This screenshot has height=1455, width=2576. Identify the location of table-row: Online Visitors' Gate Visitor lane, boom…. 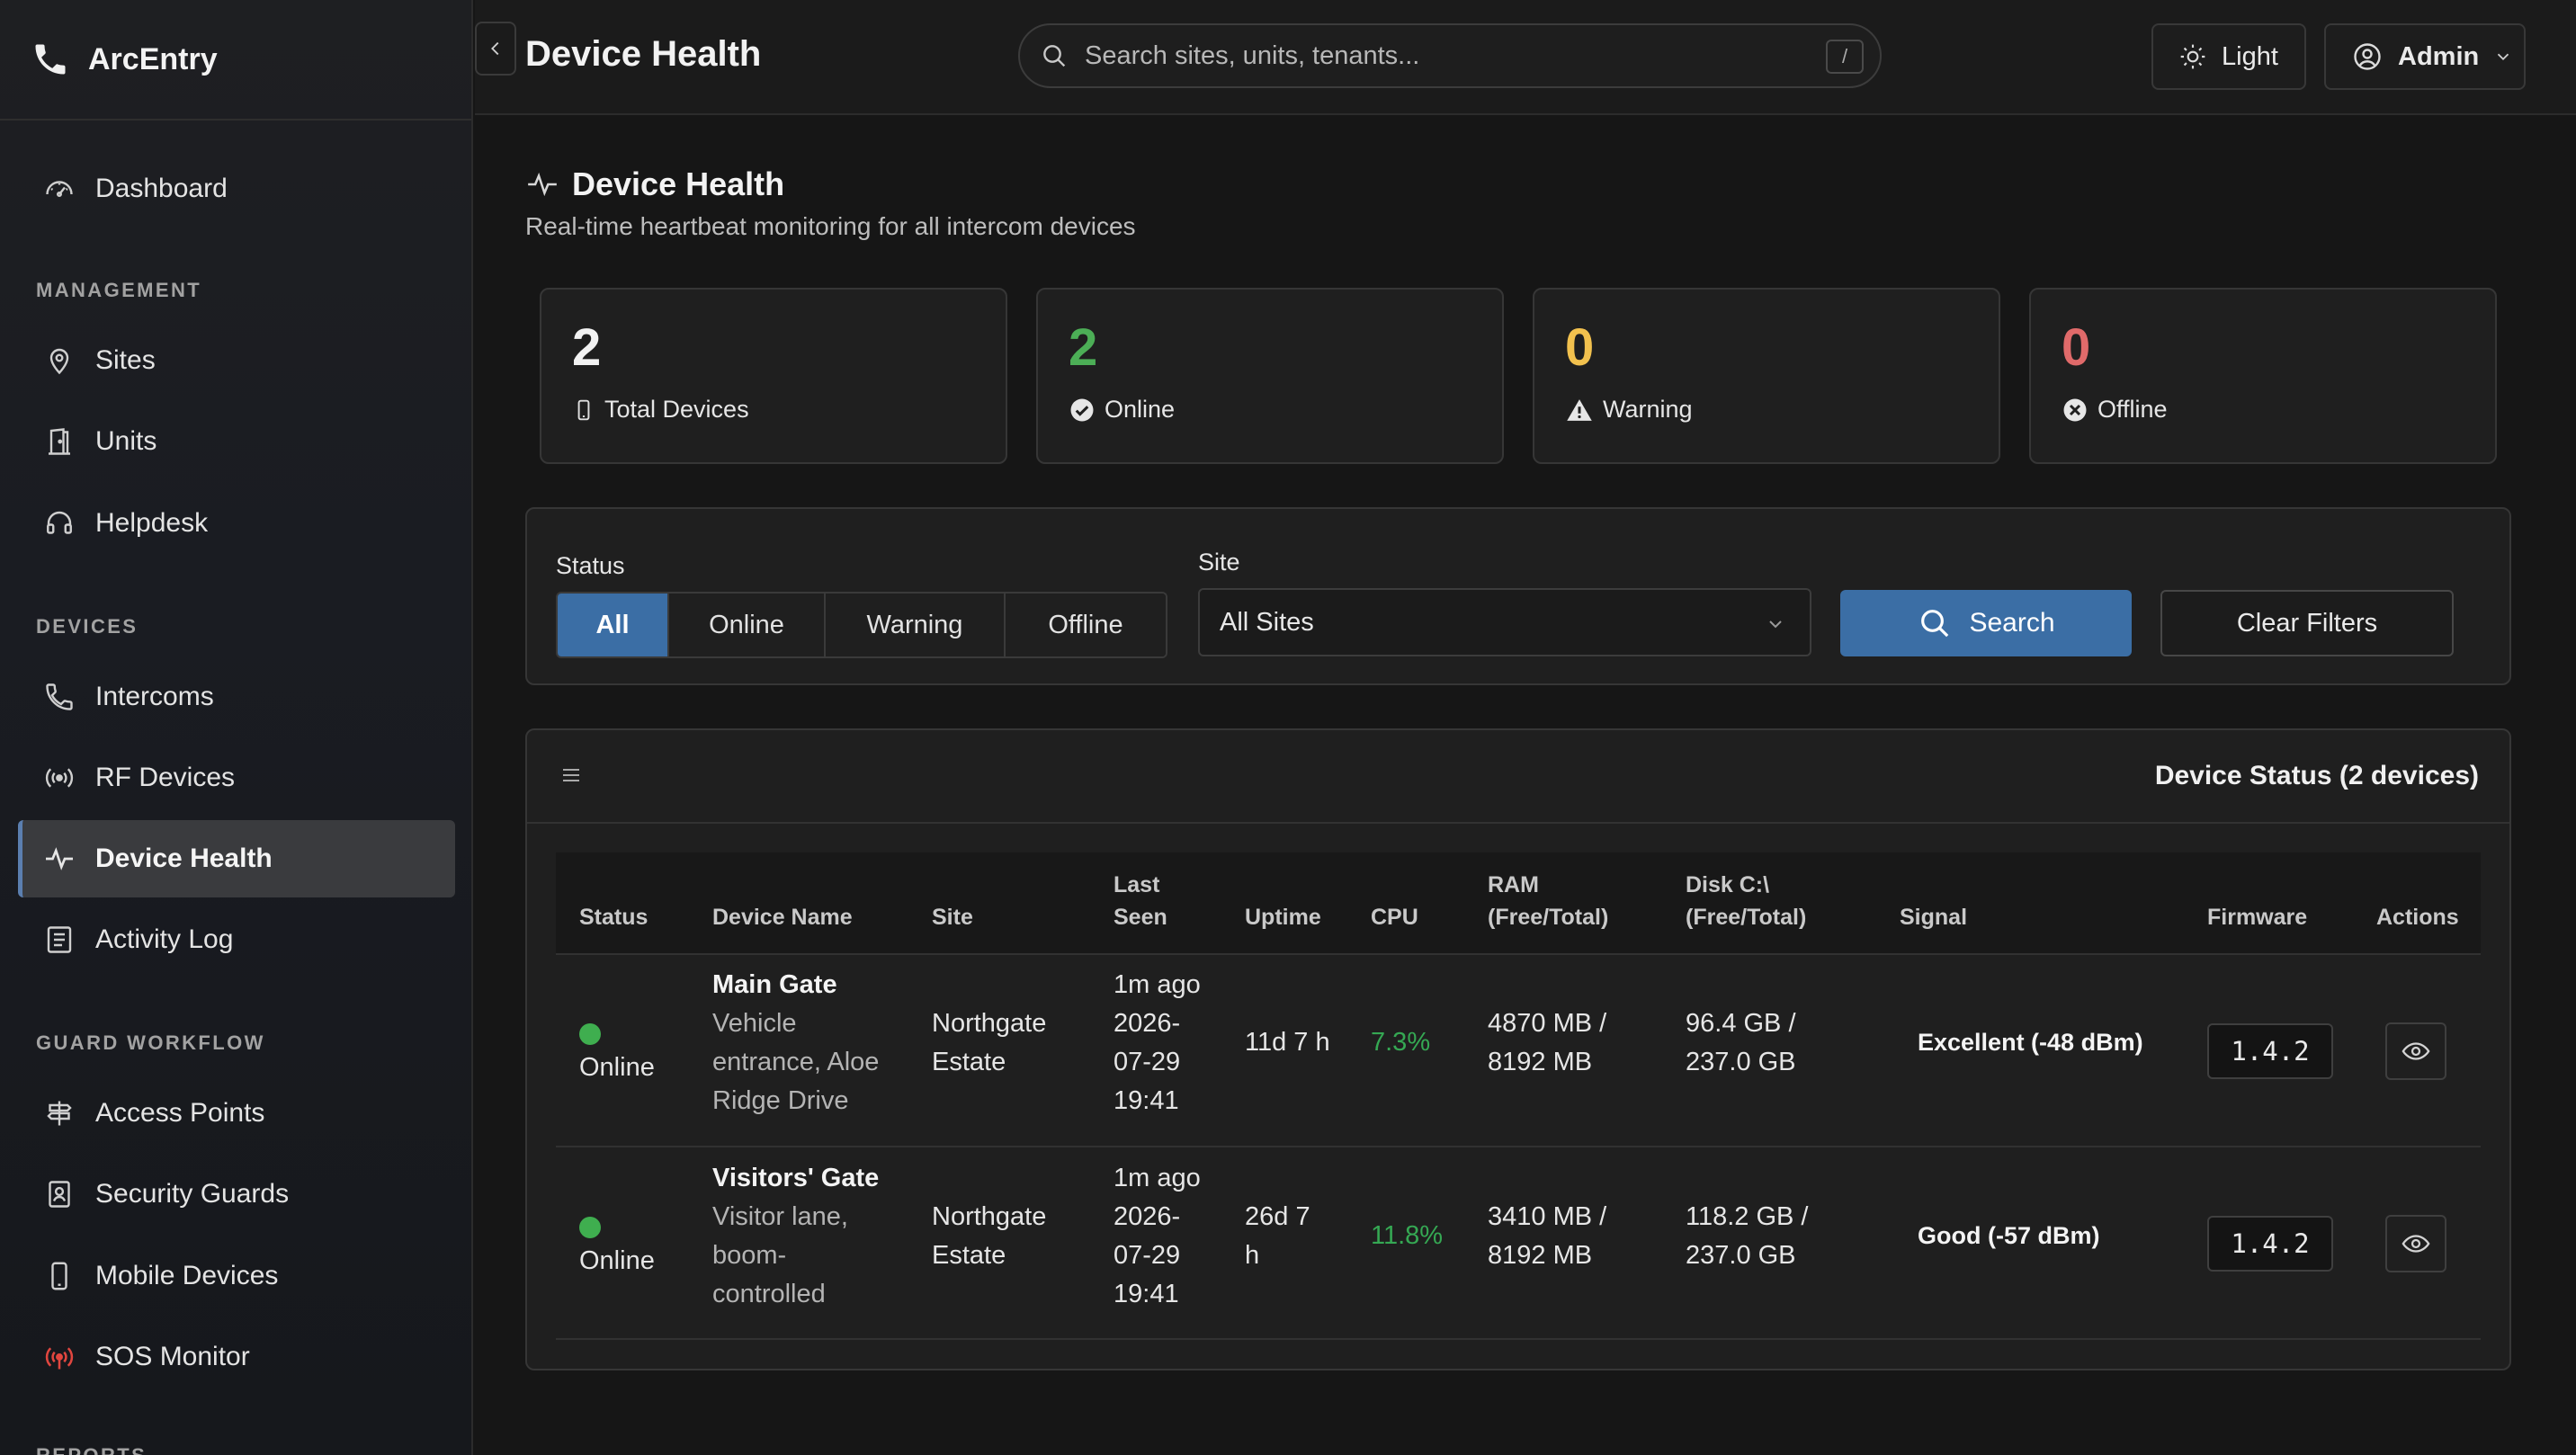
(1518, 1243).